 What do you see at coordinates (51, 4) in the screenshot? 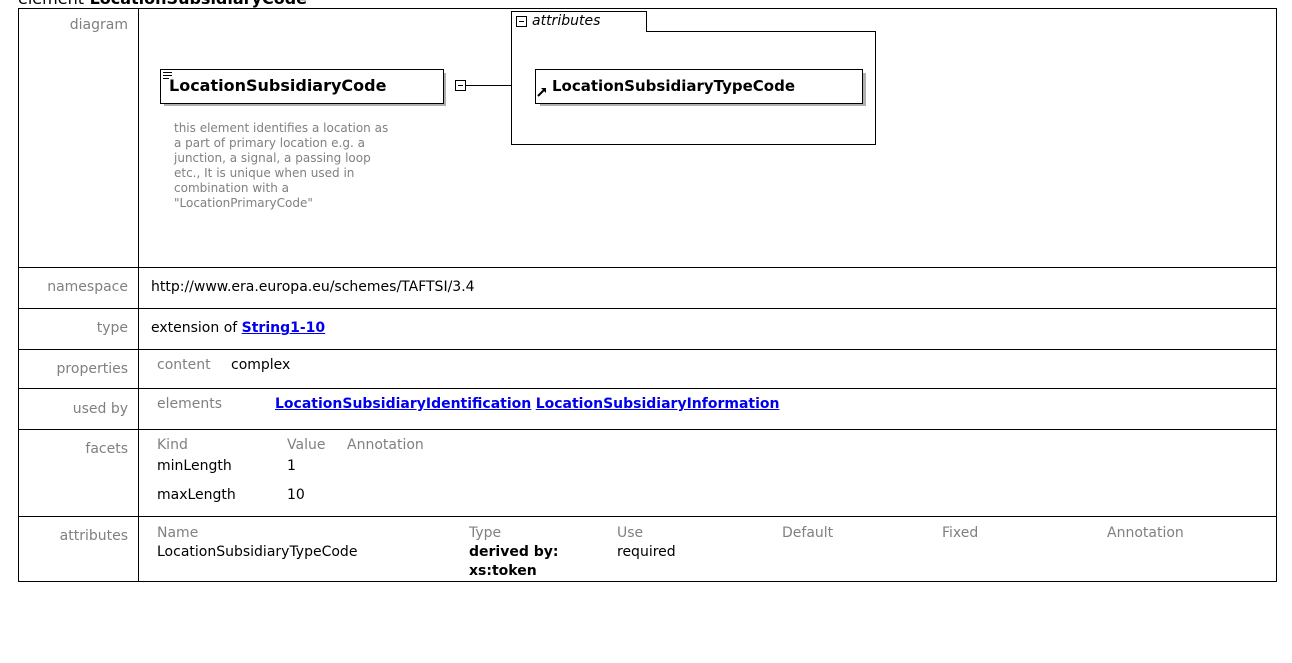
I see `heading-keyword: element` at bounding box center [51, 4].